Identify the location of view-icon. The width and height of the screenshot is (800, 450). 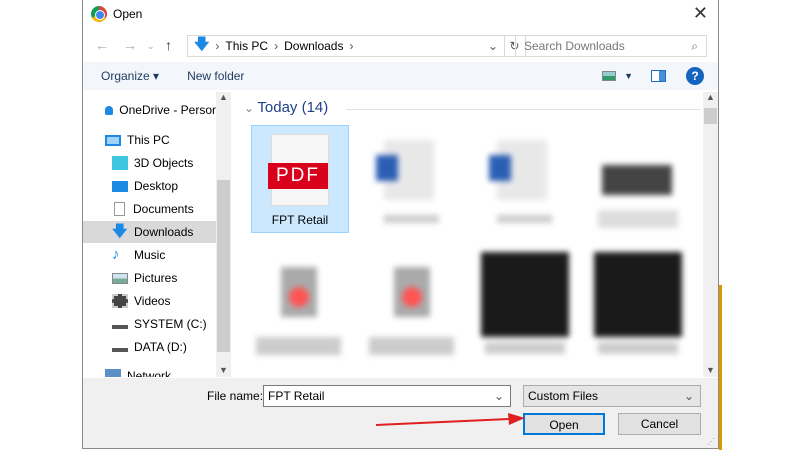
(609, 76).